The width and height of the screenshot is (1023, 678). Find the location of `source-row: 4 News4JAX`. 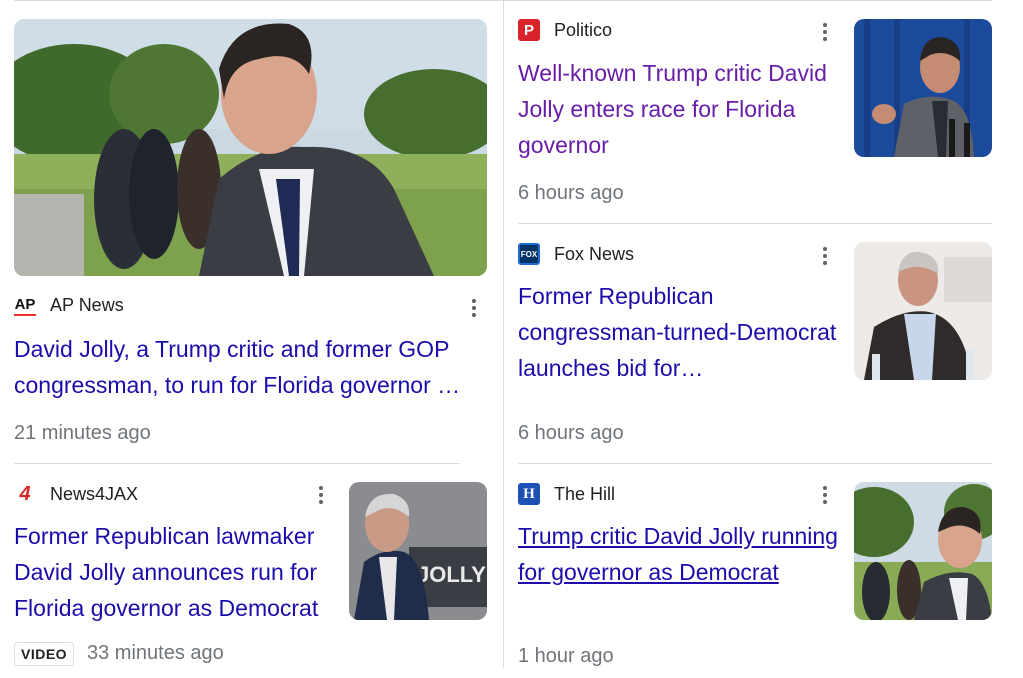

source-row: 4 News4JAX is located at coordinates (76, 494).